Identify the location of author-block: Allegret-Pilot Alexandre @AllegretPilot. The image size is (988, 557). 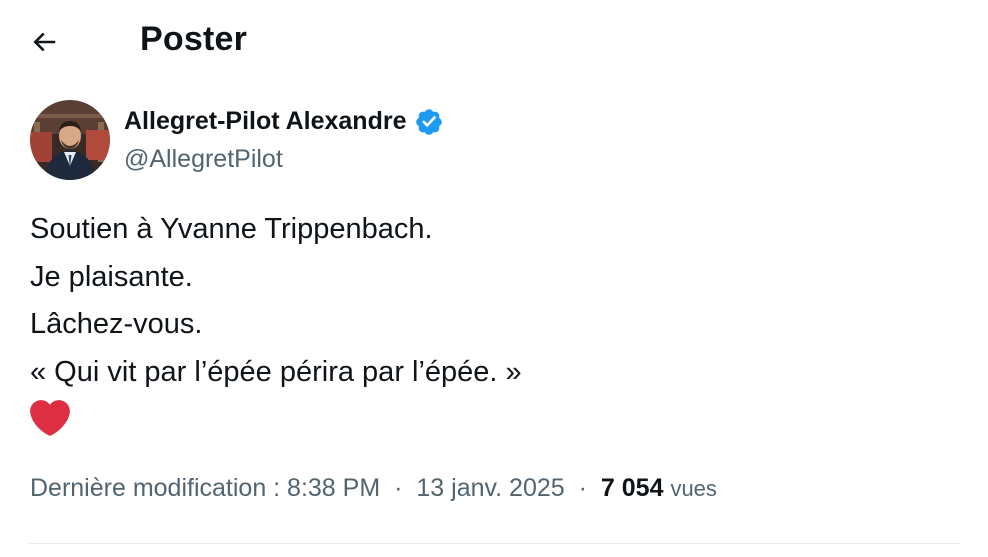
(237, 140).